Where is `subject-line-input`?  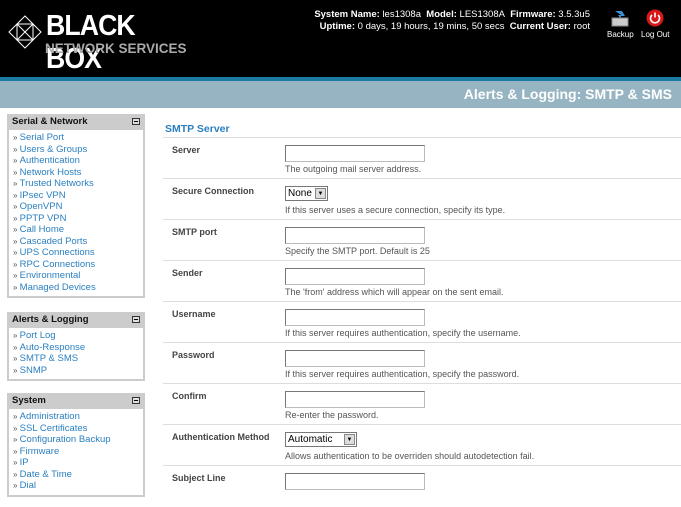 subject-line-input is located at coordinates (355, 481).